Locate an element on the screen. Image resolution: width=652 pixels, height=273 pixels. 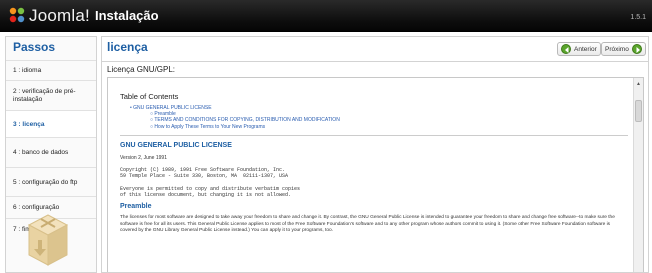
step-label: 1 : idioma is located at coordinates (27, 70).